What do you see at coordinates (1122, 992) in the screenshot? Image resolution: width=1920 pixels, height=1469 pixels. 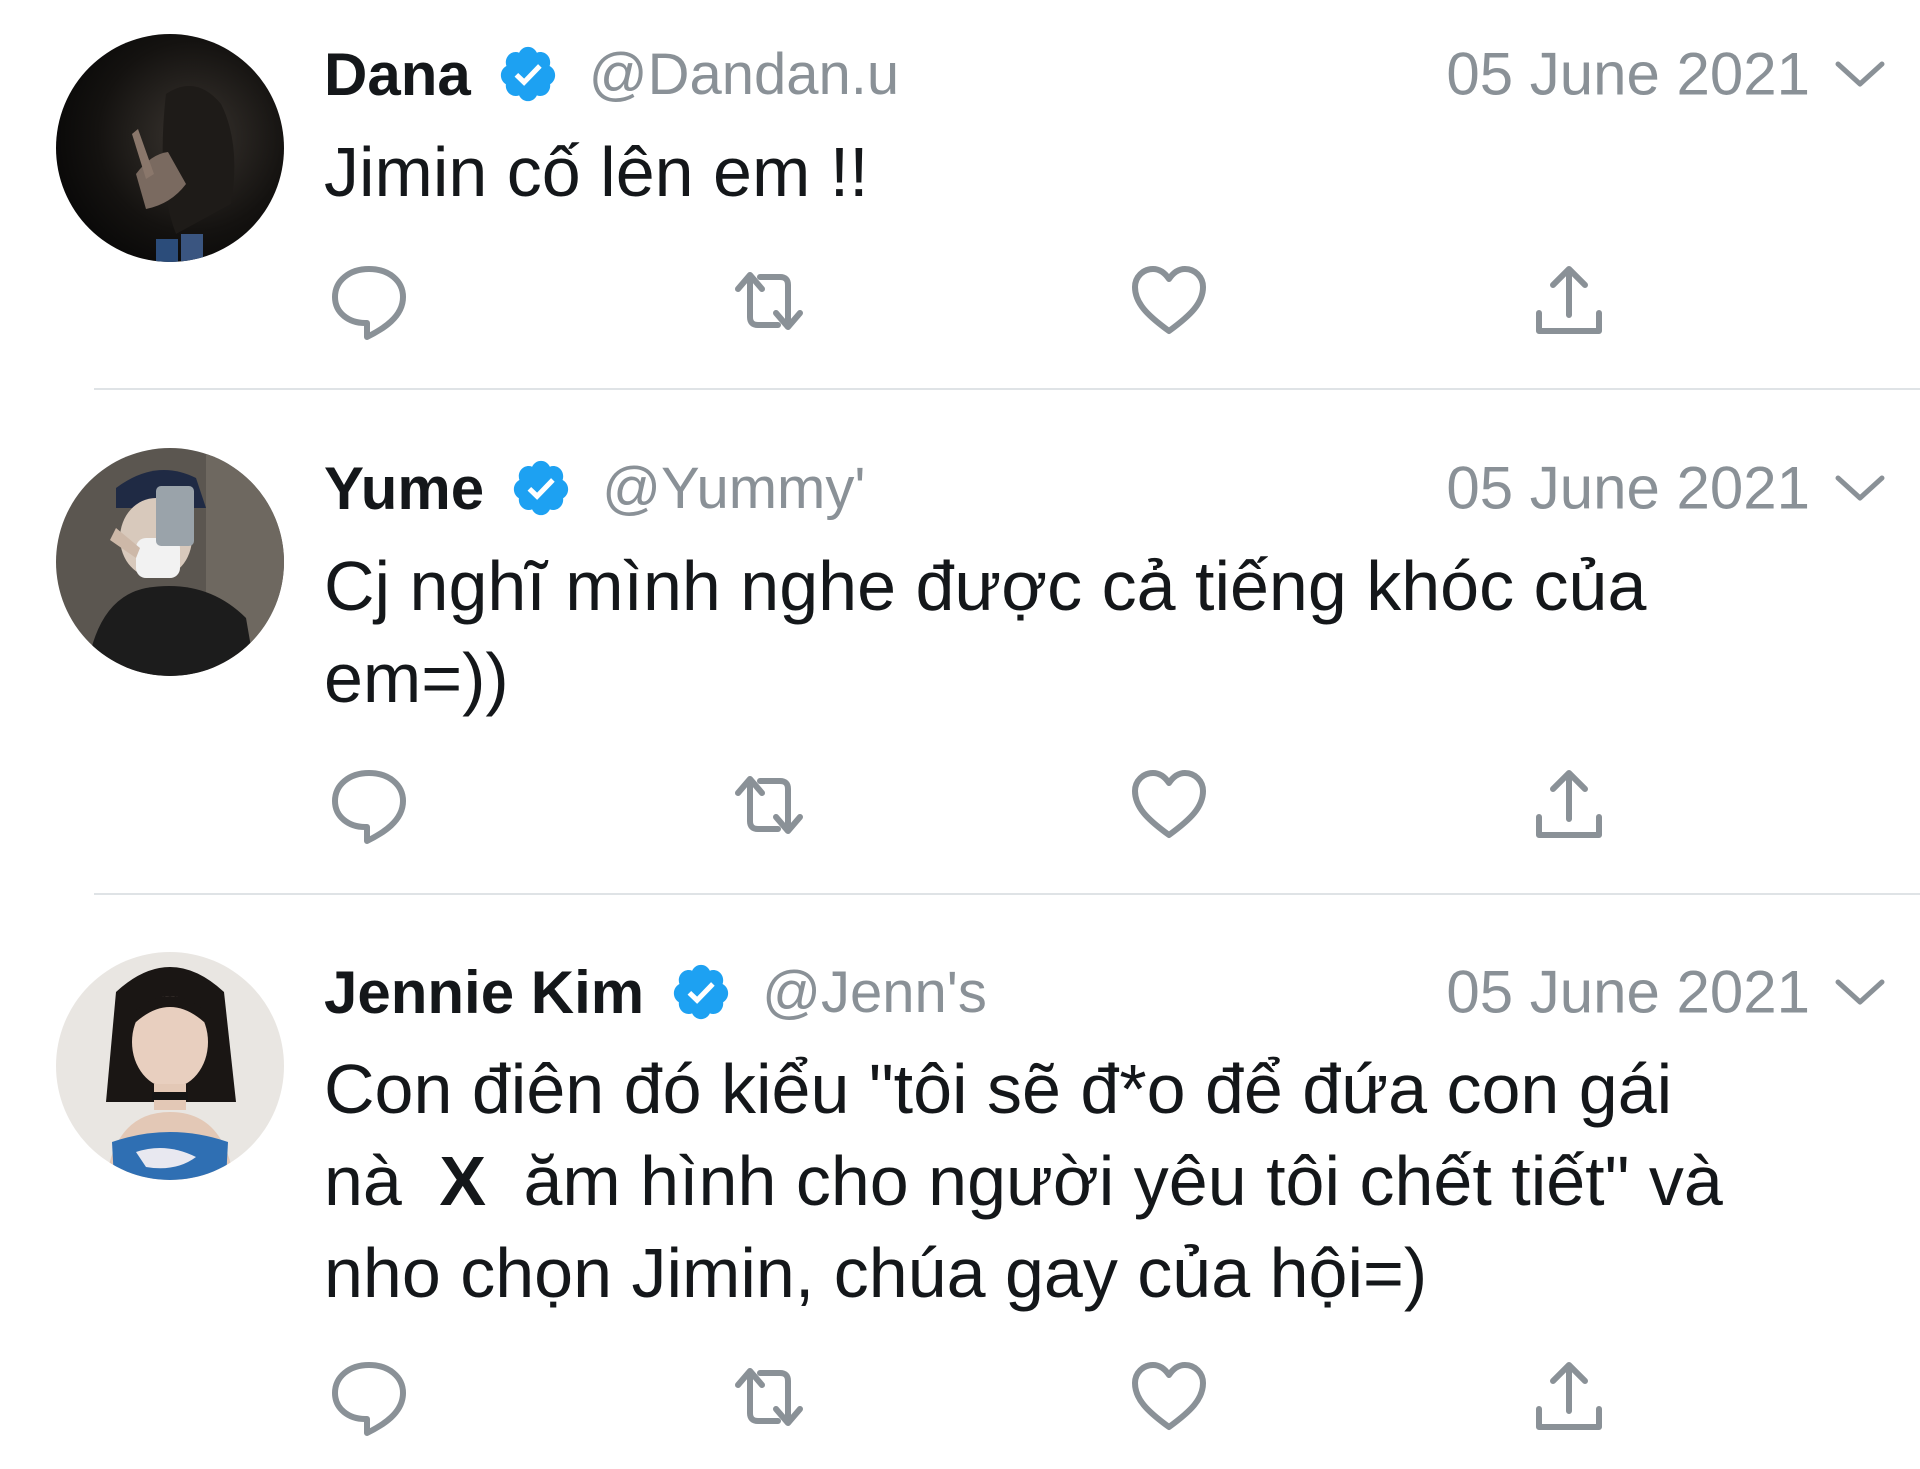 I see `tweet-header: Jennie Kim @Jenn's 05 June 2021` at bounding box center [1122, 992].